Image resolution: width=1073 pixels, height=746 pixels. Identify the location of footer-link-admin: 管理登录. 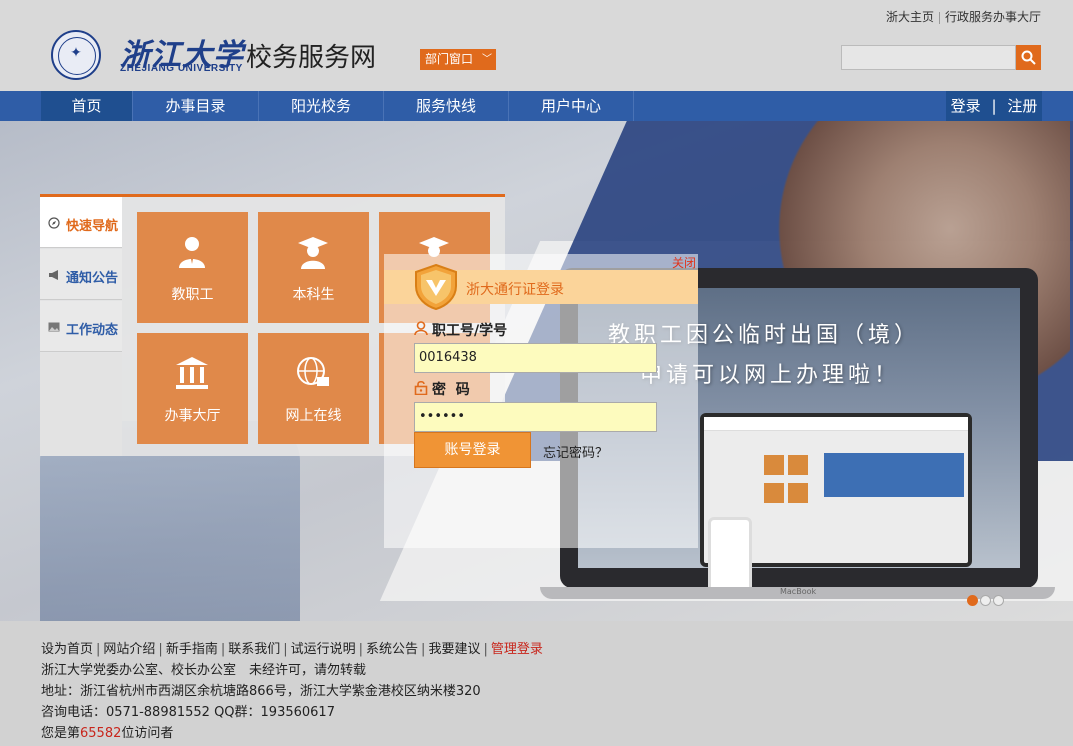
(517, 649).